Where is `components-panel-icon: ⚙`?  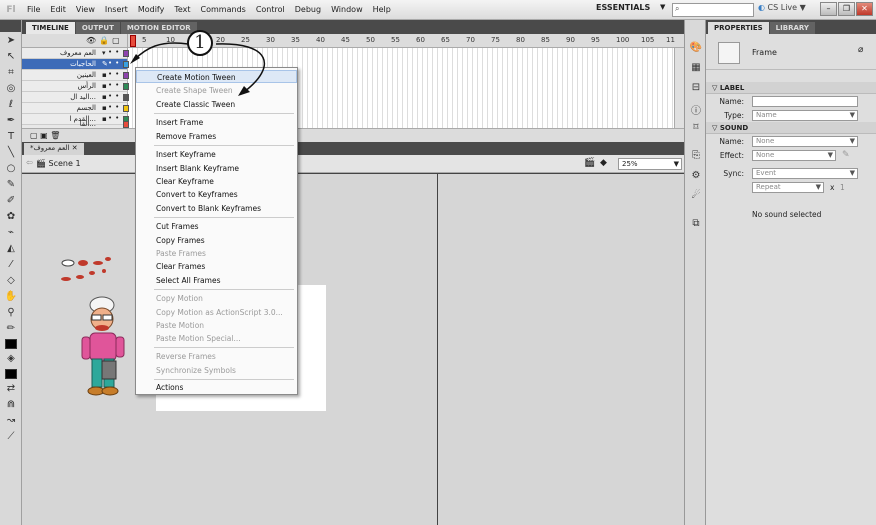
components-panel-icon: ⚙ is located at coordinates (696, 177).